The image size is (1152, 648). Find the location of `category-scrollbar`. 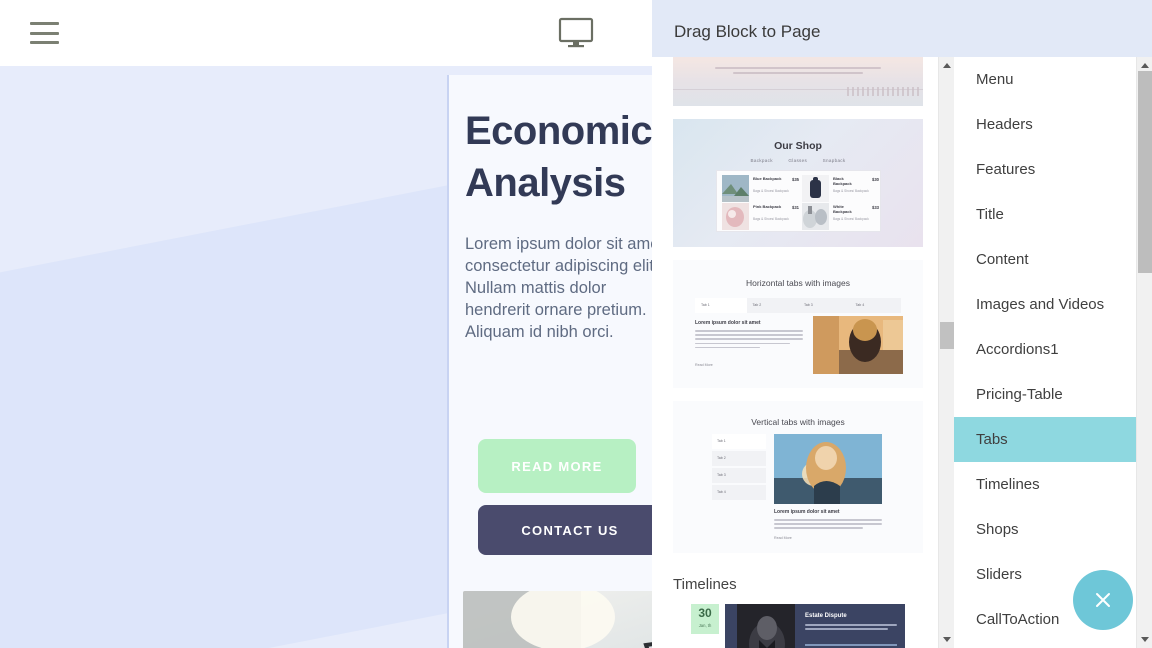

category-scrollbar is located at coordinates (1144, 352).